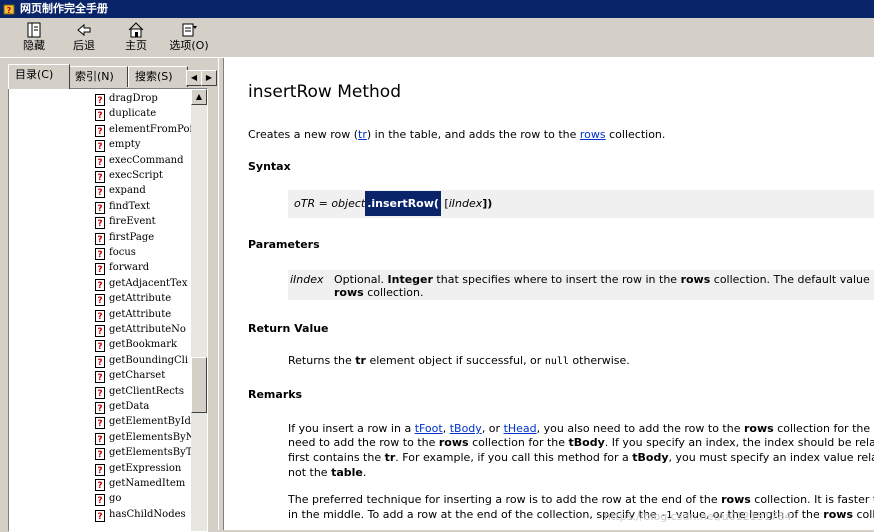 The width and height of the screenshot is (874, 532). Describe the element at coordinates (84, 38) in the screenshot. I see `back-button: 后退` at that location.